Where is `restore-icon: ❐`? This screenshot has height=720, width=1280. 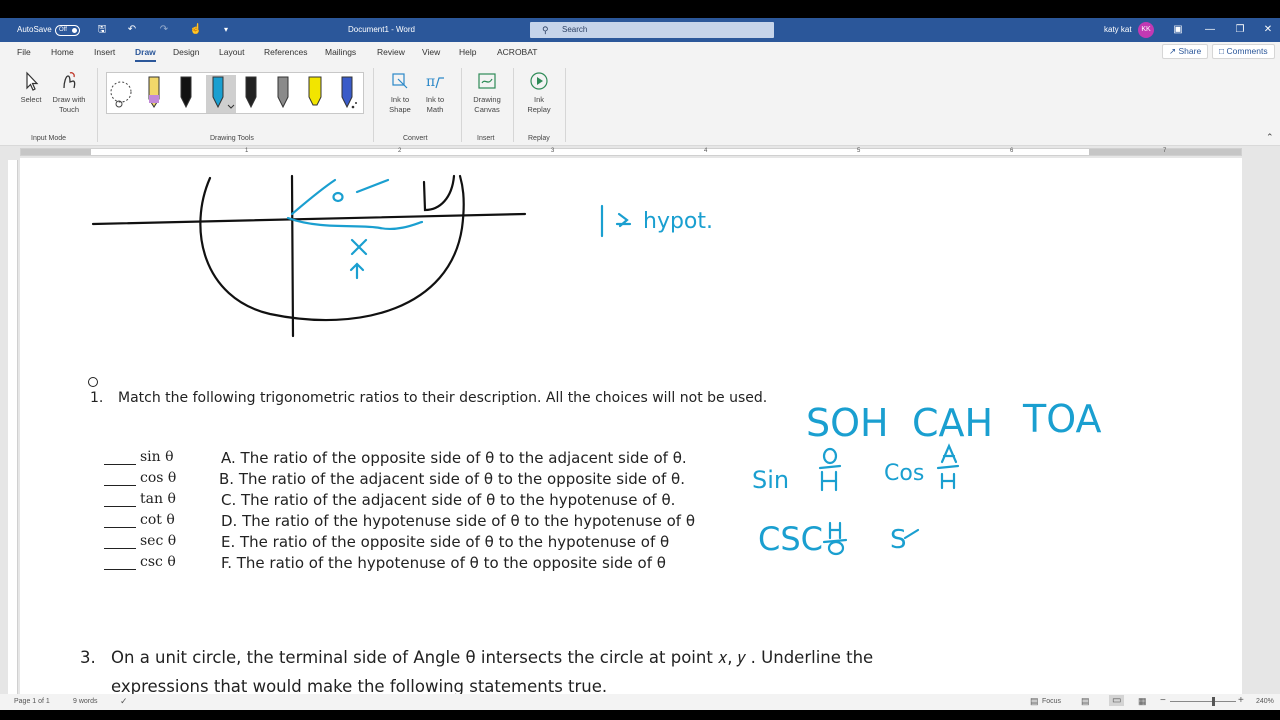
restore-icon: ❐ is located at coordinates (1240, 30).